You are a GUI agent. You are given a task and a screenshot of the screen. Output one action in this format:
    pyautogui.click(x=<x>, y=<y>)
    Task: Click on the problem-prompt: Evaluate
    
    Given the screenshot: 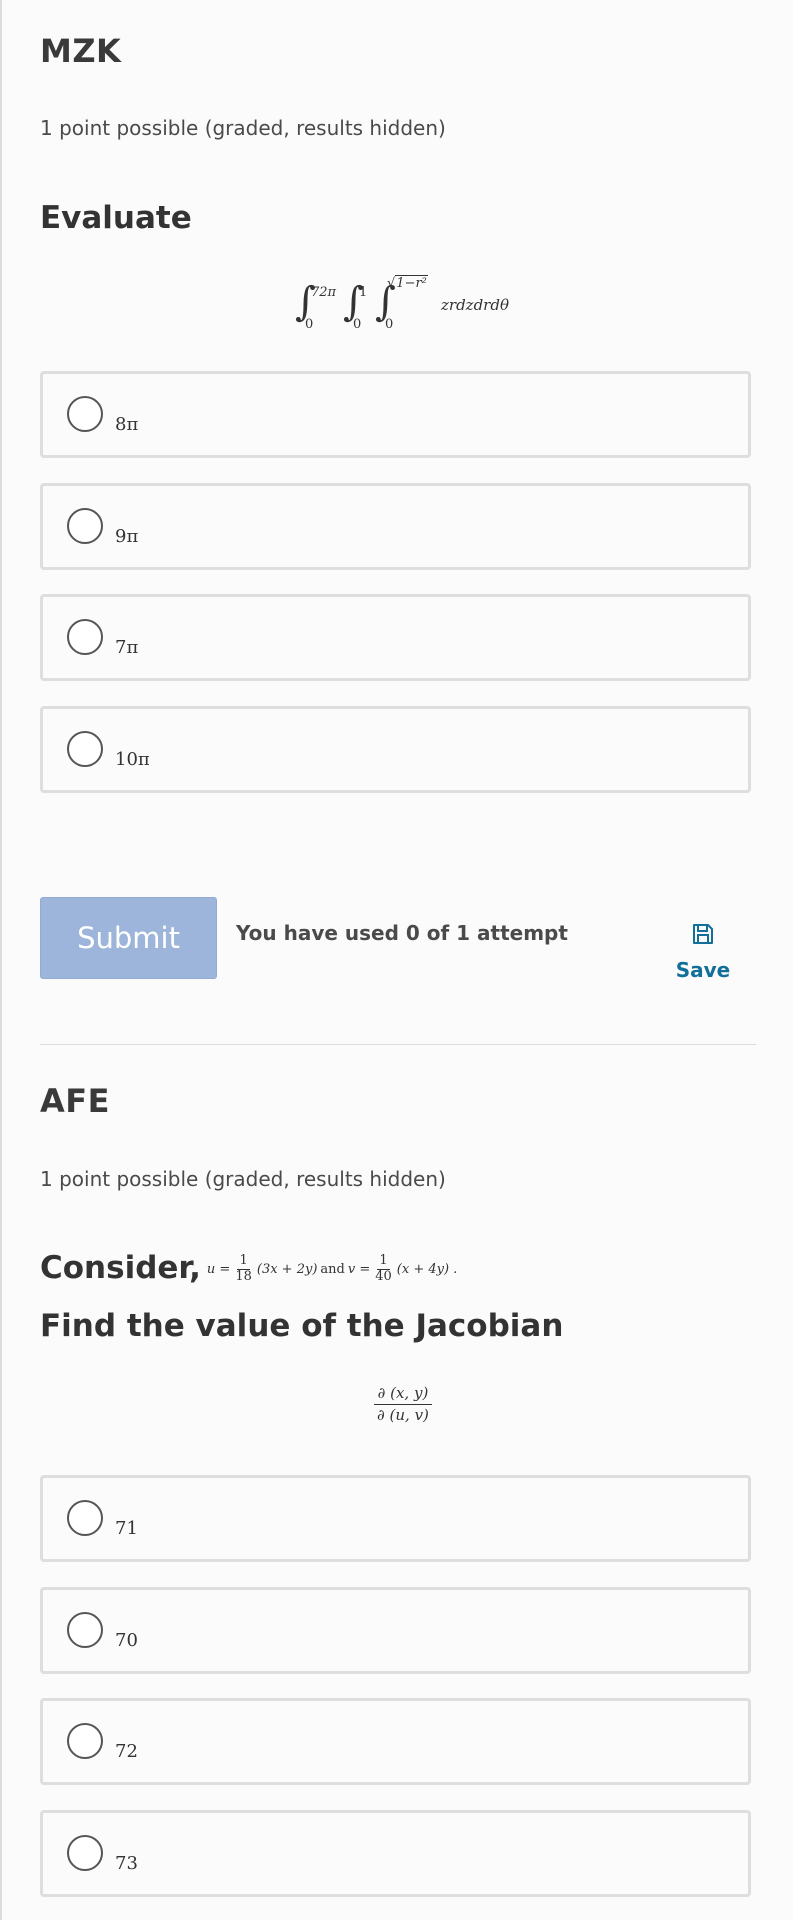 What is the action you would take?
    pyautogui.click(x=116, y=218)
    